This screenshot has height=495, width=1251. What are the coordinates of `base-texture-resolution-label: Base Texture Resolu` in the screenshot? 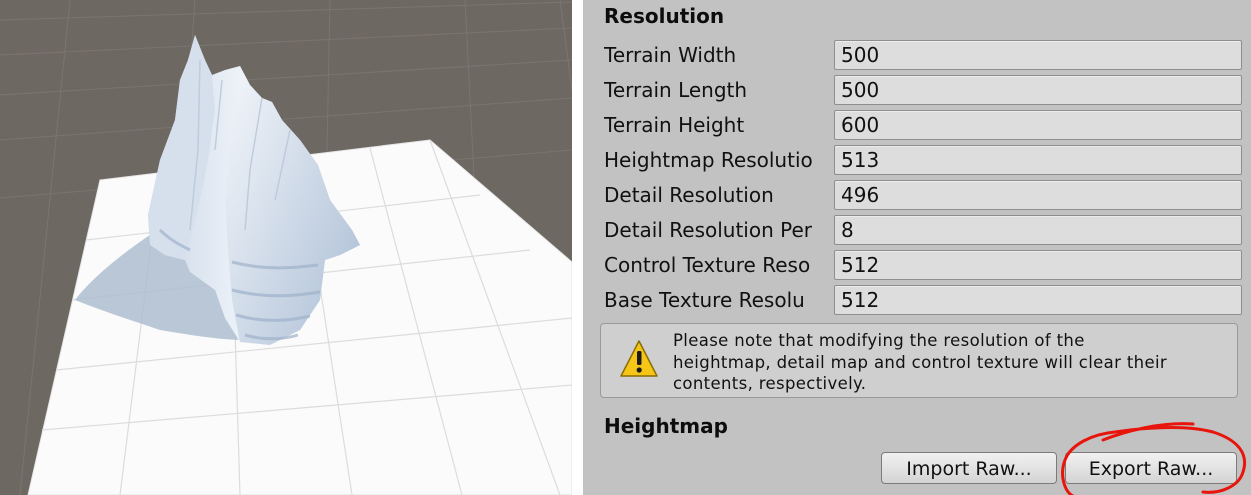 It's located at (704, 300).